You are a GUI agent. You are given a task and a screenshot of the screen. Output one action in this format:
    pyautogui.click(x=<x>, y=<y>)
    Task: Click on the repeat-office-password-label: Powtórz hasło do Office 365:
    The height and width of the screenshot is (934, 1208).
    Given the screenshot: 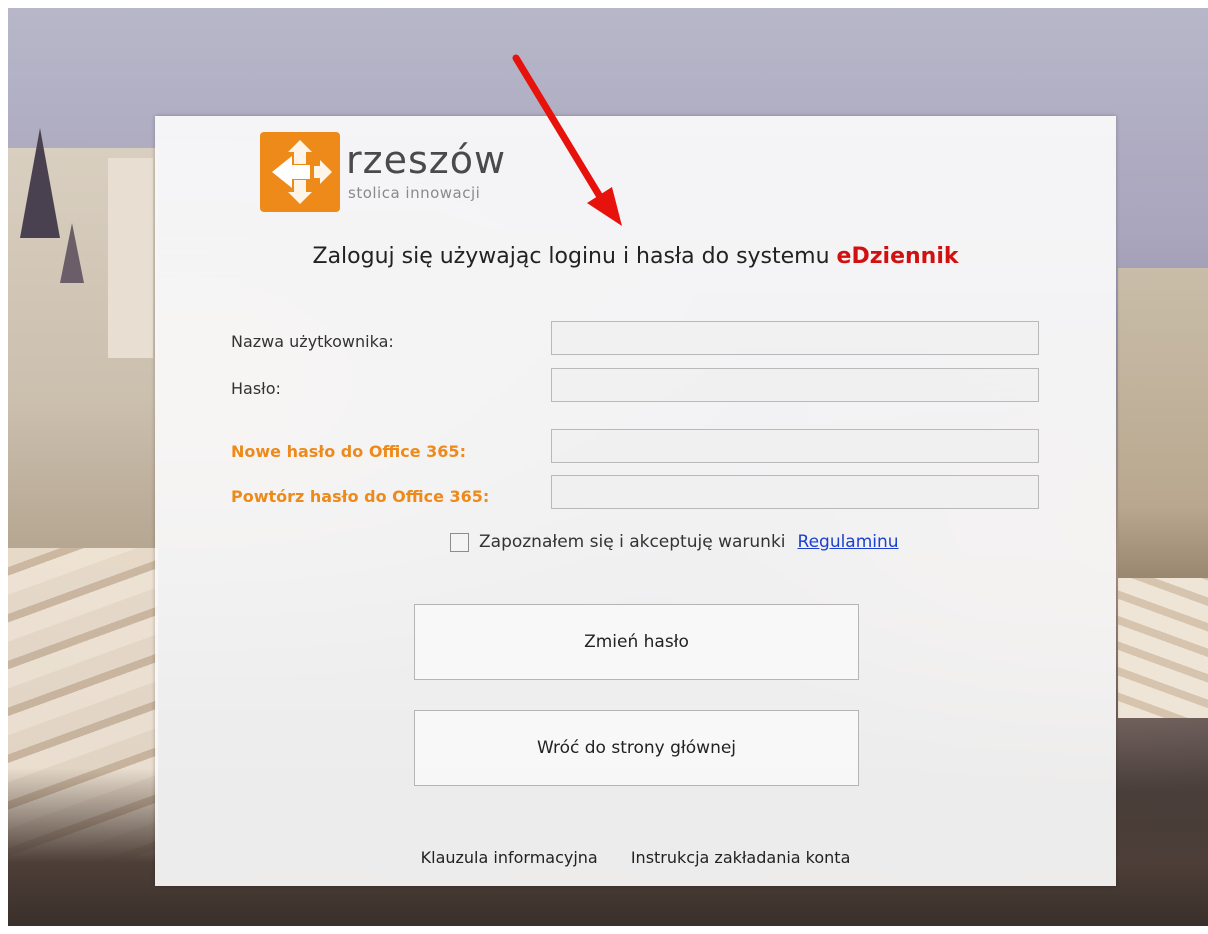 What is the action you would take?
    pyautogui.click(x=360, y=496)
    